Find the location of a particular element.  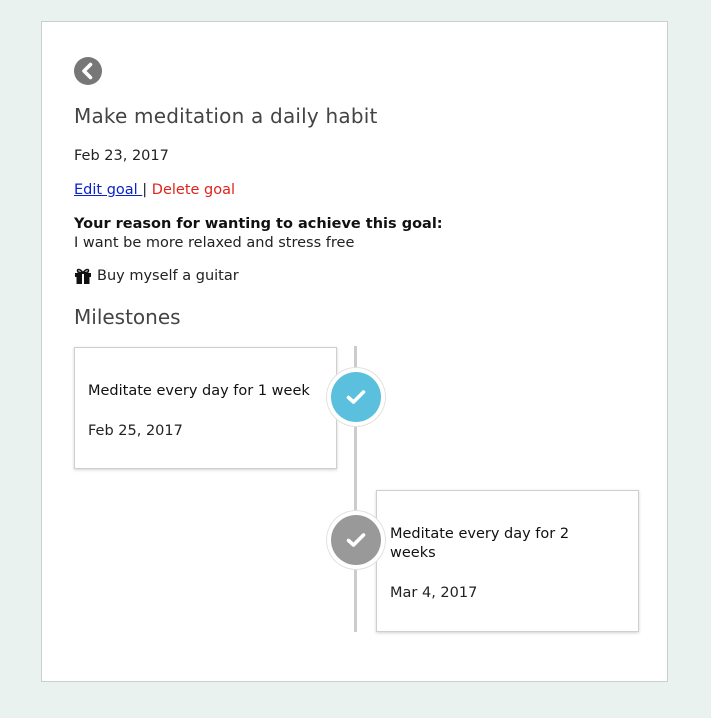

back-button is located at coordinates (88, 71).